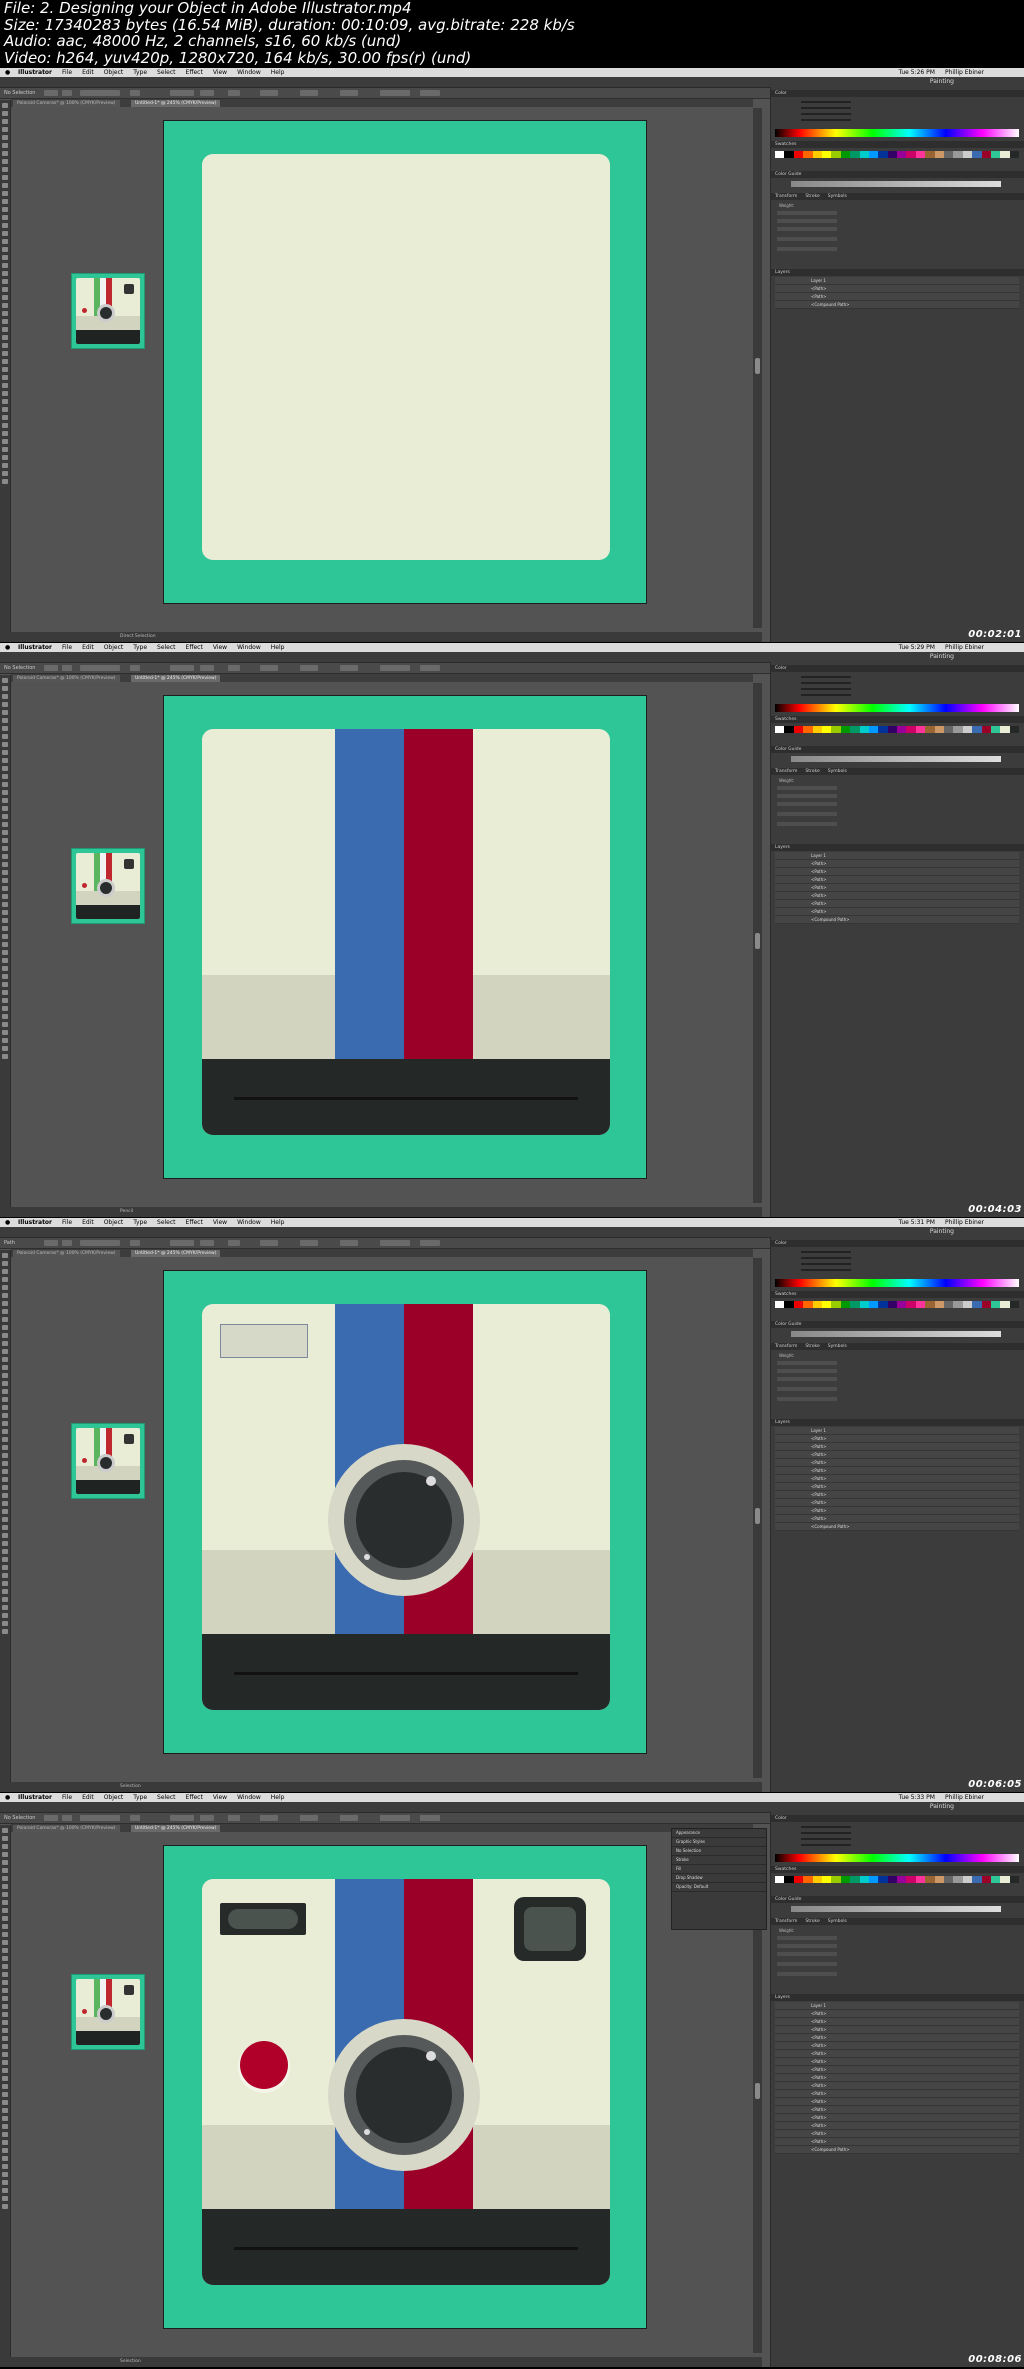 The width and height of the screenshot is (1024, 2369). I want to click on blue-stripe, so click(369, 894).